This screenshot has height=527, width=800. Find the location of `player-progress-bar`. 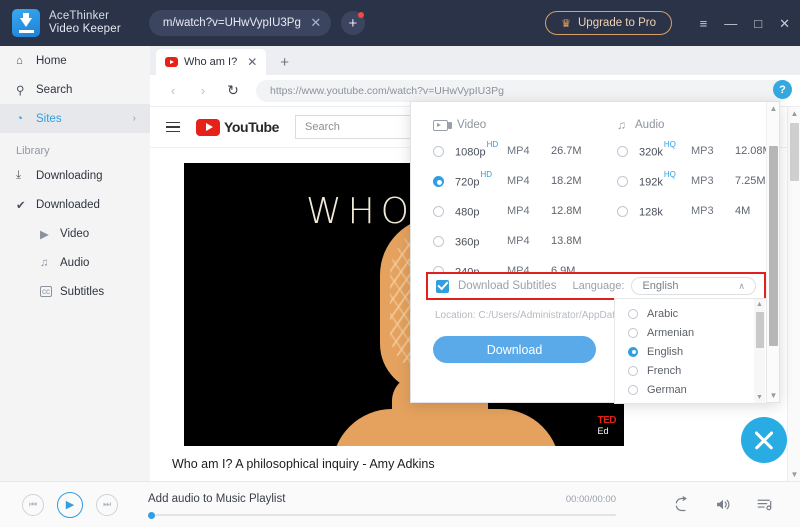

player-progress-bar is located at coordinates (382, 515).